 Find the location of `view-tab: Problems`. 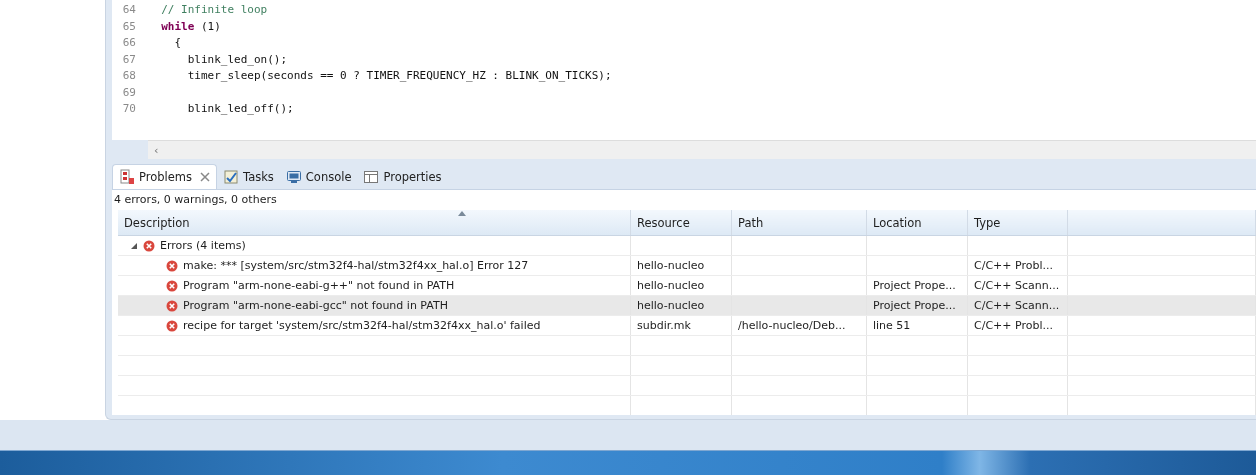

view-tab: Problems is located at coordinates (164, 176).